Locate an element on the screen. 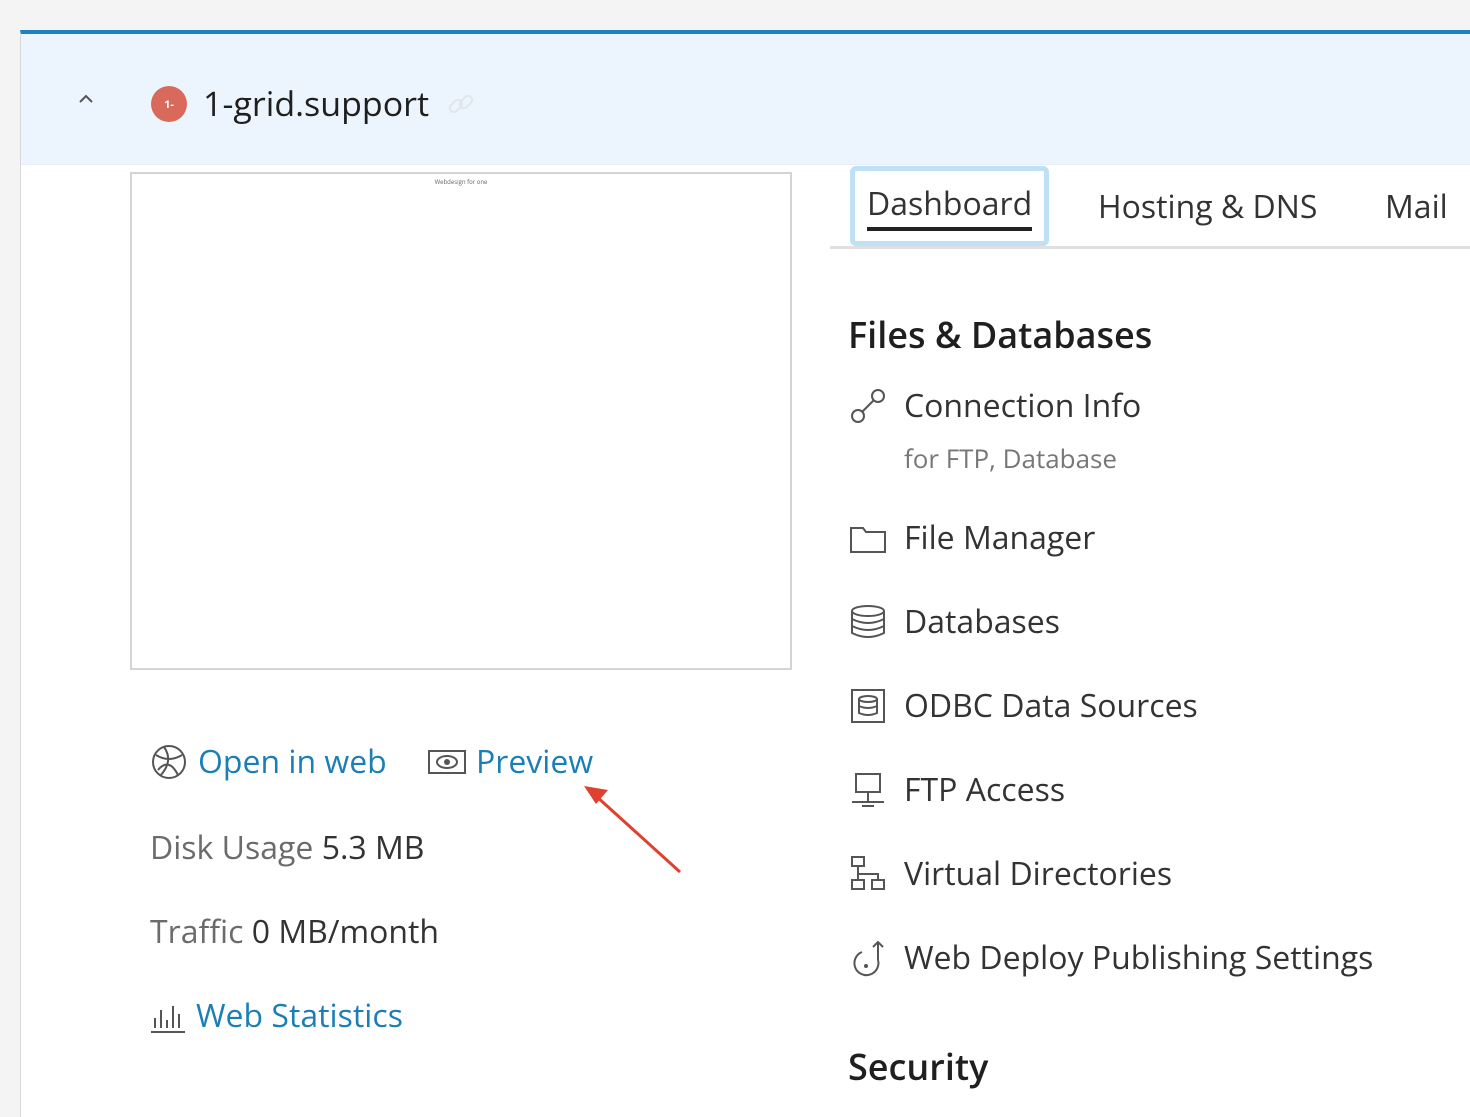 The height and width of the screenshot is (1117, 1470). preview-eye-icon is located at coordinates (447, 761).